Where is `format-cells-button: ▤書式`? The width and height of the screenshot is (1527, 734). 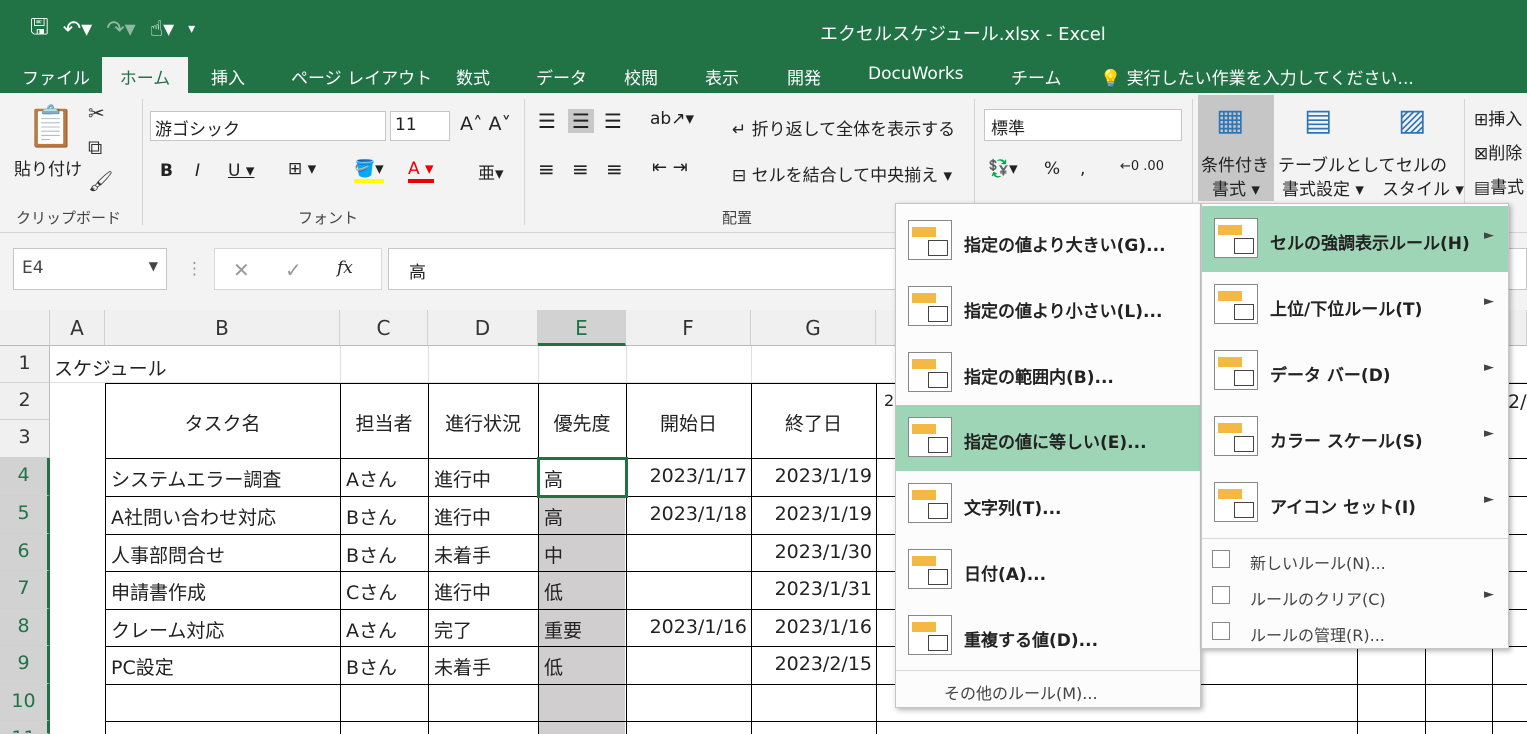
format-cells-button: ▤書式 is located at coordinates (1499, 185).